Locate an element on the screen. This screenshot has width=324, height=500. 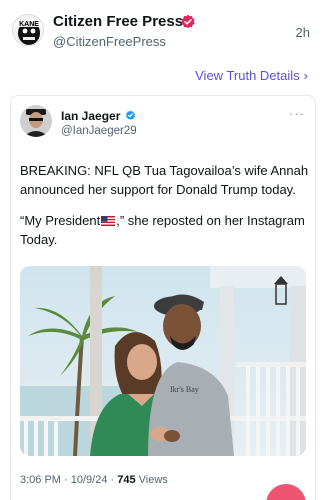
chevron-right-icon: › is located at coordinates (305, 75).